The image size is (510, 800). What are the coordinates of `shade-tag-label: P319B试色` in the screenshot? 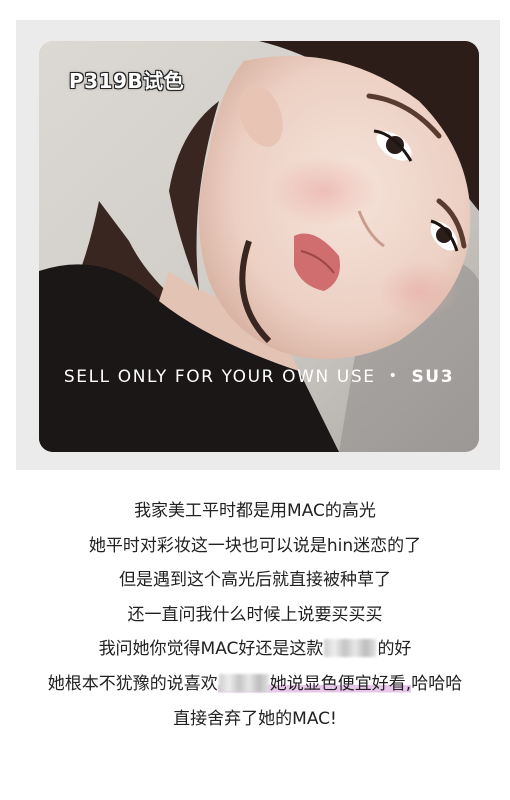 It's located at (127, 81).